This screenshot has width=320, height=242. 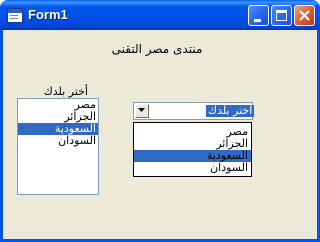 I want to click on close-button, so click(x=304, y=15).